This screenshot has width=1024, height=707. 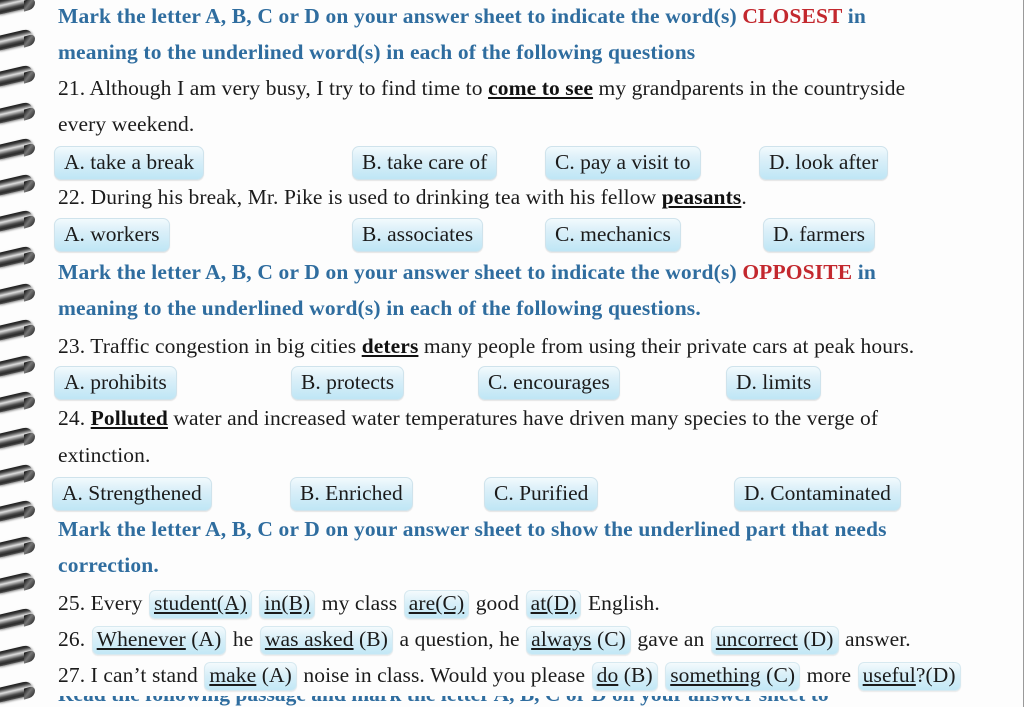 I want to click on question-25-chunk-c: are(C), so click(x=436, y=604).